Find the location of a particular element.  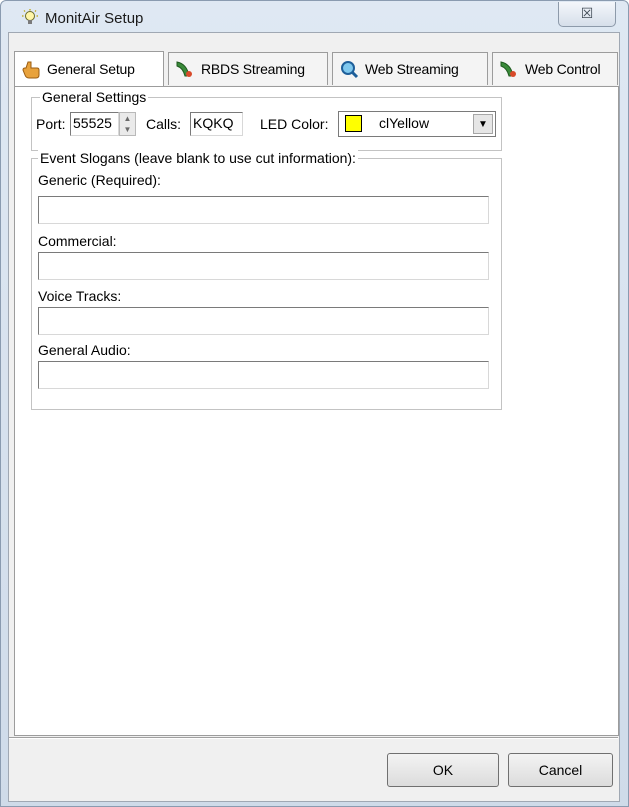

calls-input: KQKQ is located at coordinates (216, 124).